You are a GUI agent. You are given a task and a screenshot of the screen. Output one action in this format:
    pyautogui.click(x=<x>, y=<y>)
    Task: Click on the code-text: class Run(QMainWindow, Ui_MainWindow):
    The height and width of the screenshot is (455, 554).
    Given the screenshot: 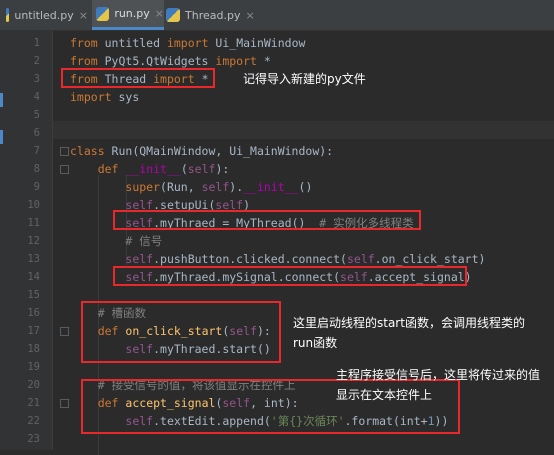 What is the action you would take?
    pyautogui.click(x=202, y=151)
    